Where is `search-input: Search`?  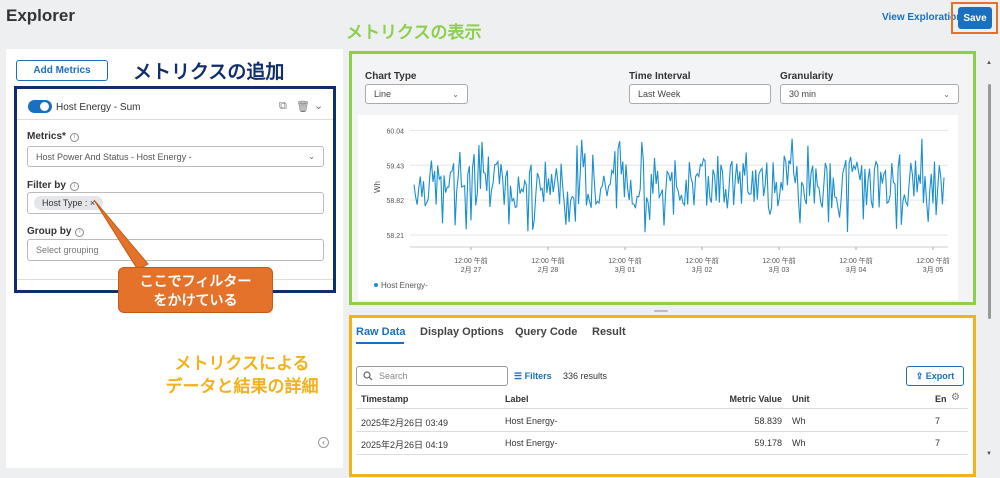
search-input: Search is located at coordinates (432, 376).